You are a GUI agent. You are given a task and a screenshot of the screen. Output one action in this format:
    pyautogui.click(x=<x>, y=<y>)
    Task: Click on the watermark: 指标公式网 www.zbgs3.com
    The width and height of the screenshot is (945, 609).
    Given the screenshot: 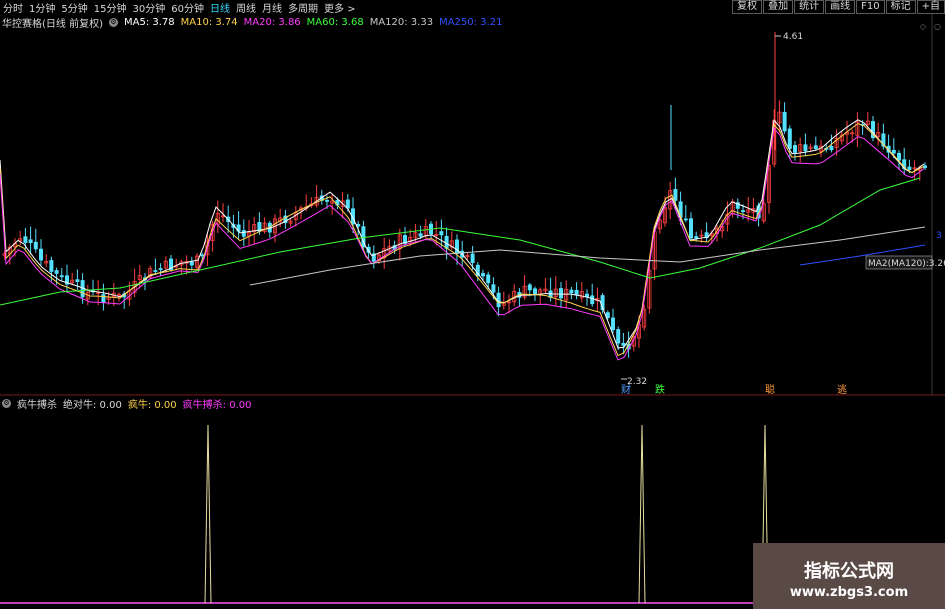 What is the action you would take?
    pyautogui.click(x=849, y=576)
    